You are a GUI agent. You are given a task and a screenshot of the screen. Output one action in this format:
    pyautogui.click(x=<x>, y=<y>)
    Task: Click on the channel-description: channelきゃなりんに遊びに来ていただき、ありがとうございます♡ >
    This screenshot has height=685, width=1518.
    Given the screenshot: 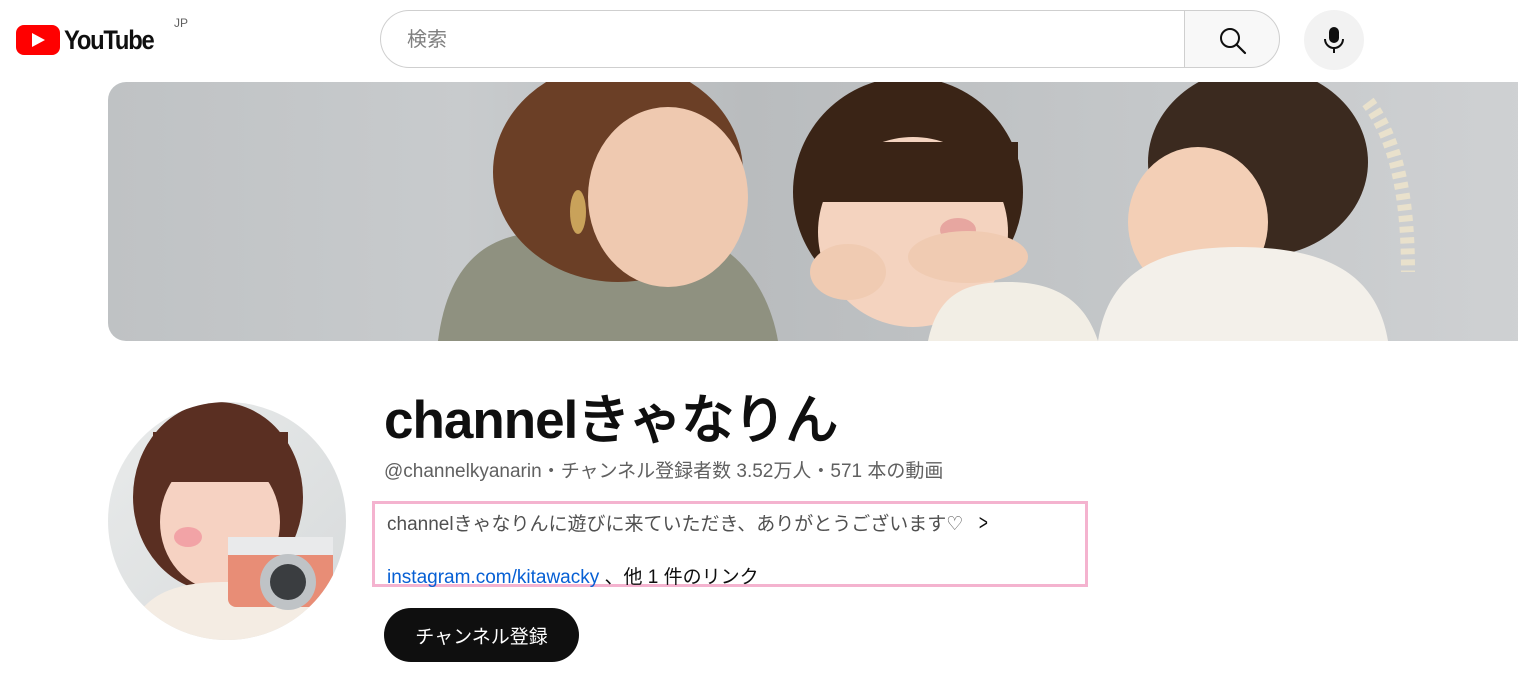 What is the action you would take?
    pyautogui.click(x=688, y=522)
    